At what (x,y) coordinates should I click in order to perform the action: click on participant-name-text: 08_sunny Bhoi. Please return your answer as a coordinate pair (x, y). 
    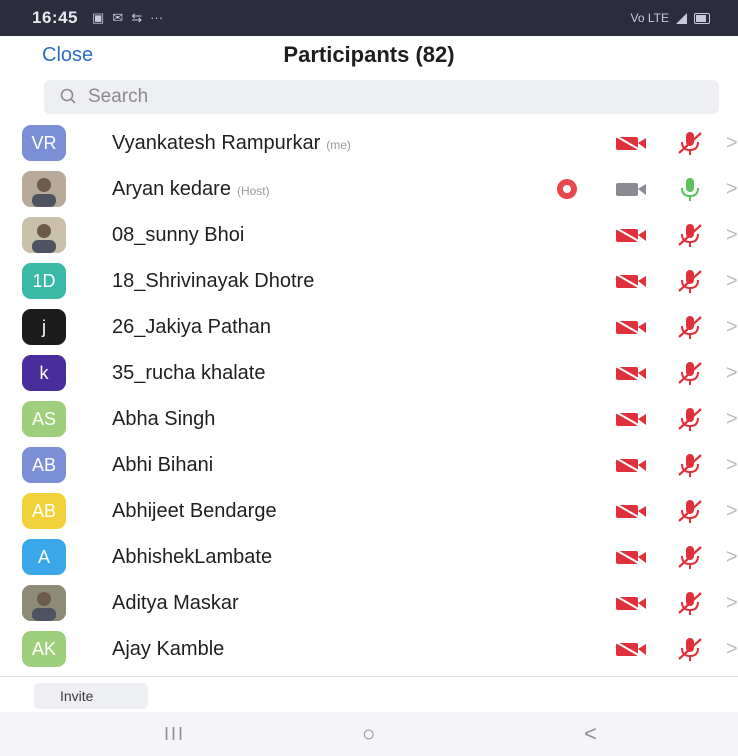
    Looking at the image, I should click on (178, 234).